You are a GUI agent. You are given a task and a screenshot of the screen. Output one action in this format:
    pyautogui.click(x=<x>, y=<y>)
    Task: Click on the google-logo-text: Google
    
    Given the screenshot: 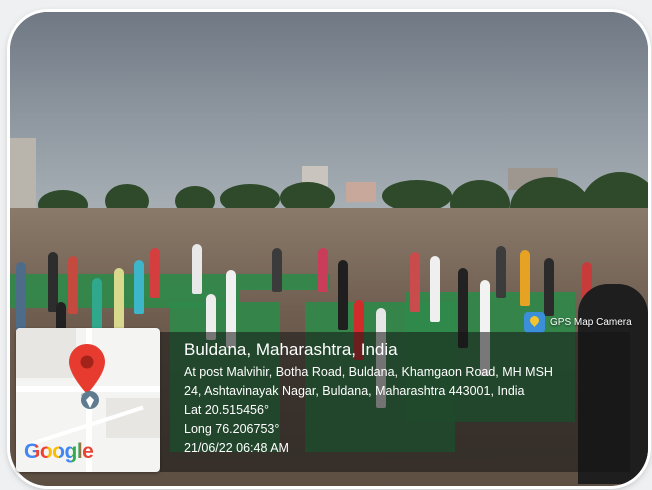 What is the action you would take?
    pyautogui.click(x=59, y=451)
    